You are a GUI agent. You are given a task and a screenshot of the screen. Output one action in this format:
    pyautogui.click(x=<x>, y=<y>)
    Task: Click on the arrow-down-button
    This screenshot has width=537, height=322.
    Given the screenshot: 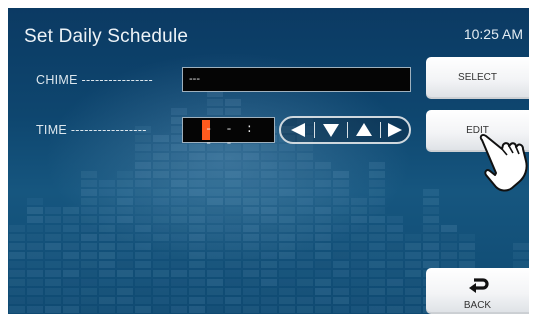 What is the action you would take?
    pyautogui.click(x=331, y=130)
    